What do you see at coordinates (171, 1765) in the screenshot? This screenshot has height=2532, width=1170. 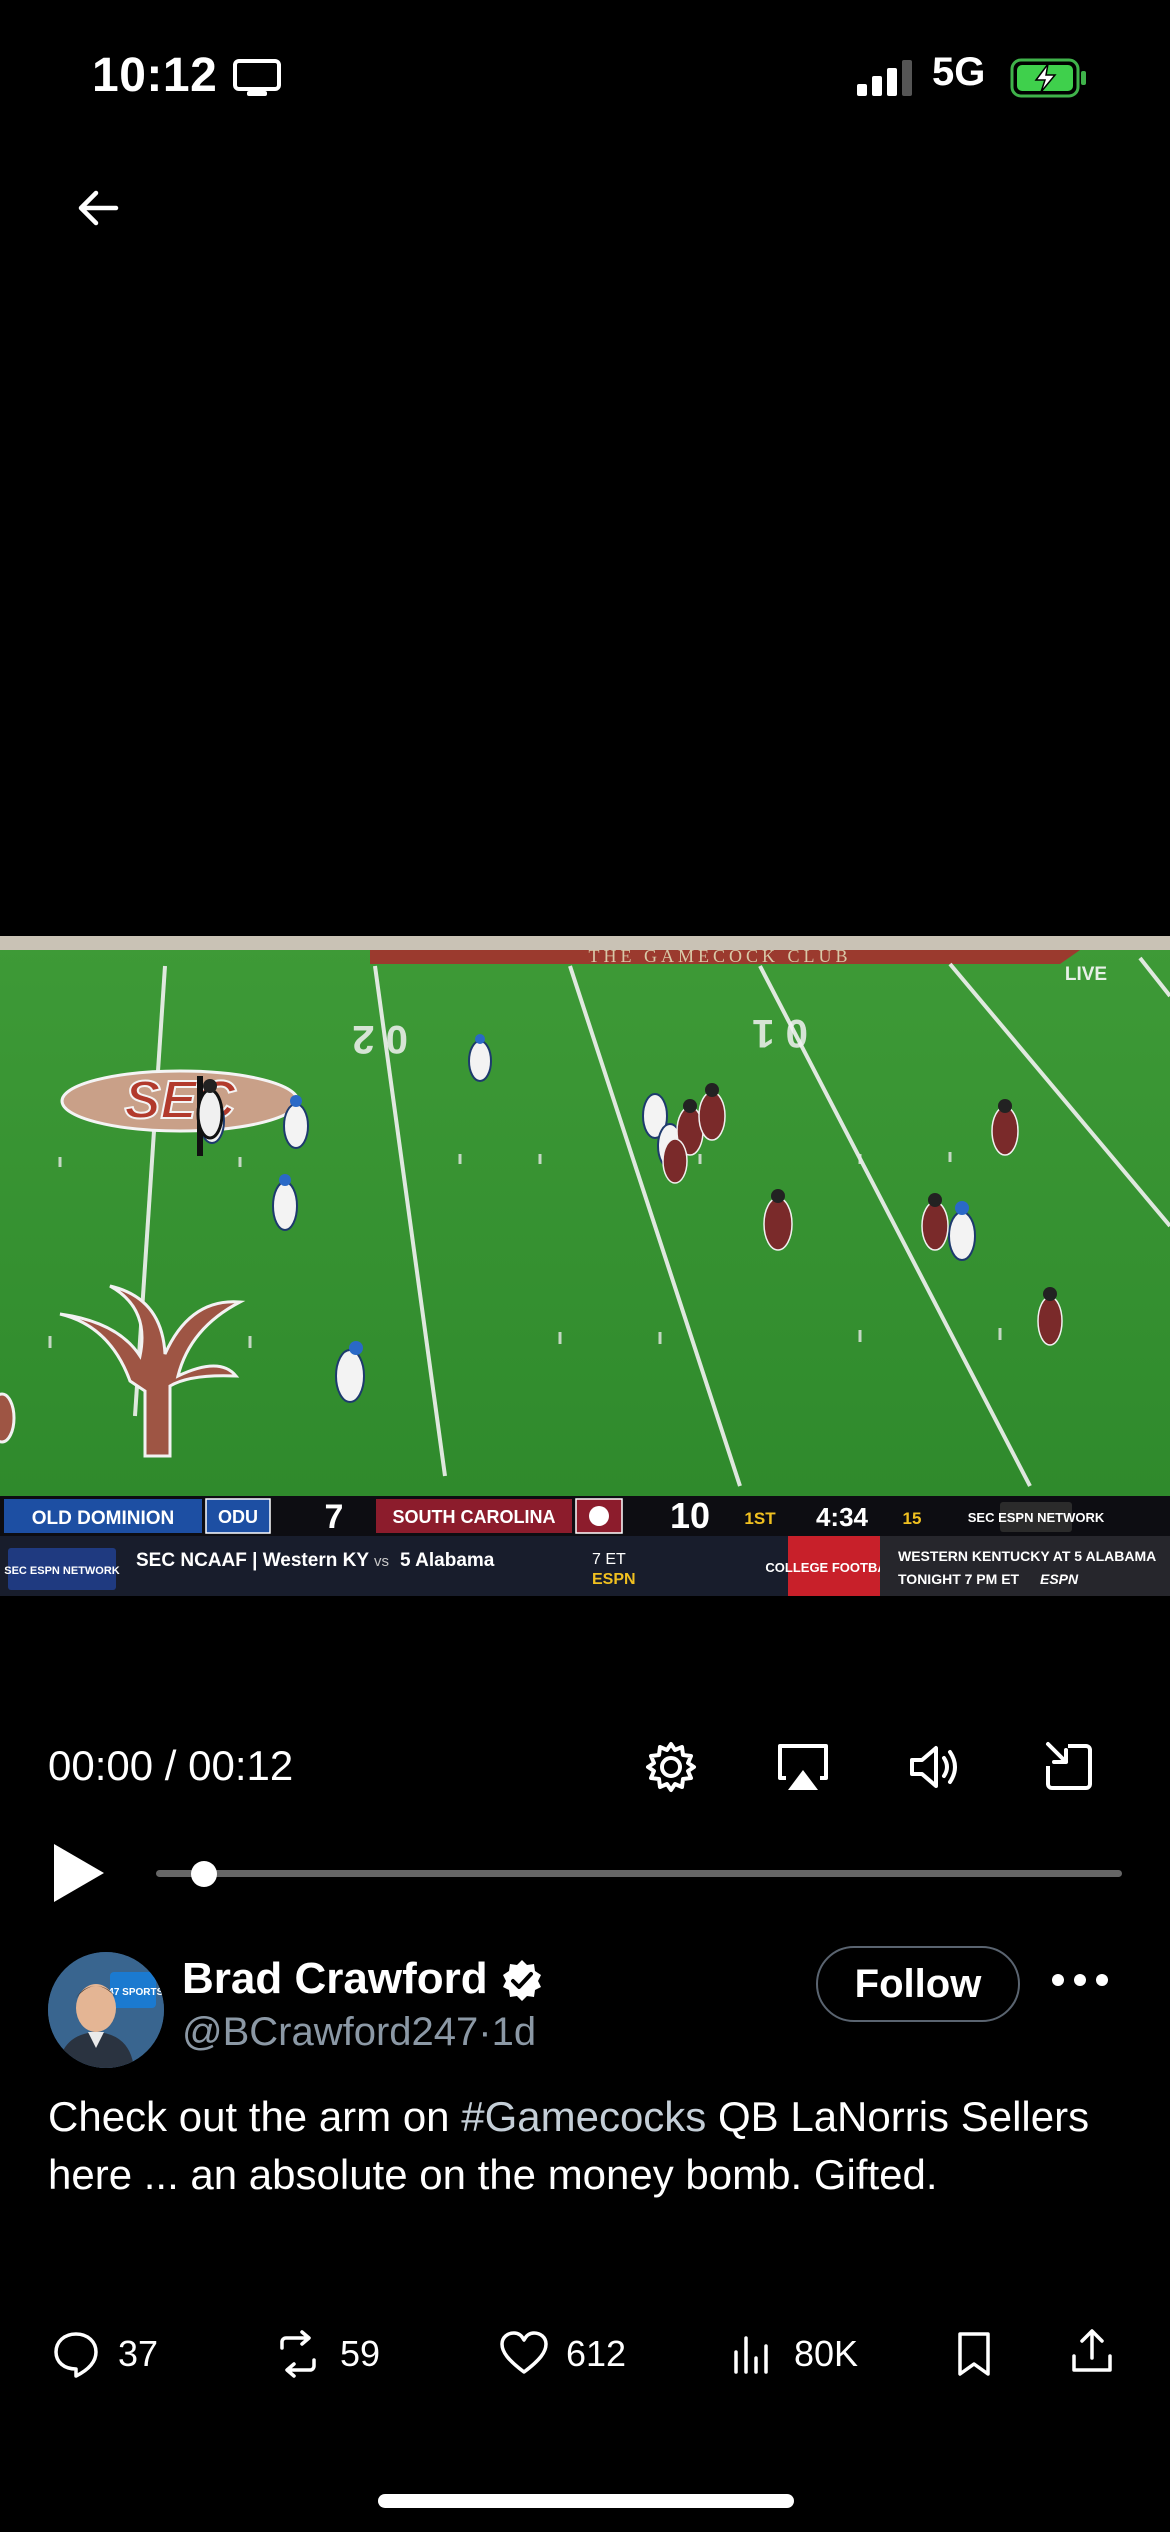 I see `time-readout: 00:00 / 00:12` at bounding box center [171, 1765].